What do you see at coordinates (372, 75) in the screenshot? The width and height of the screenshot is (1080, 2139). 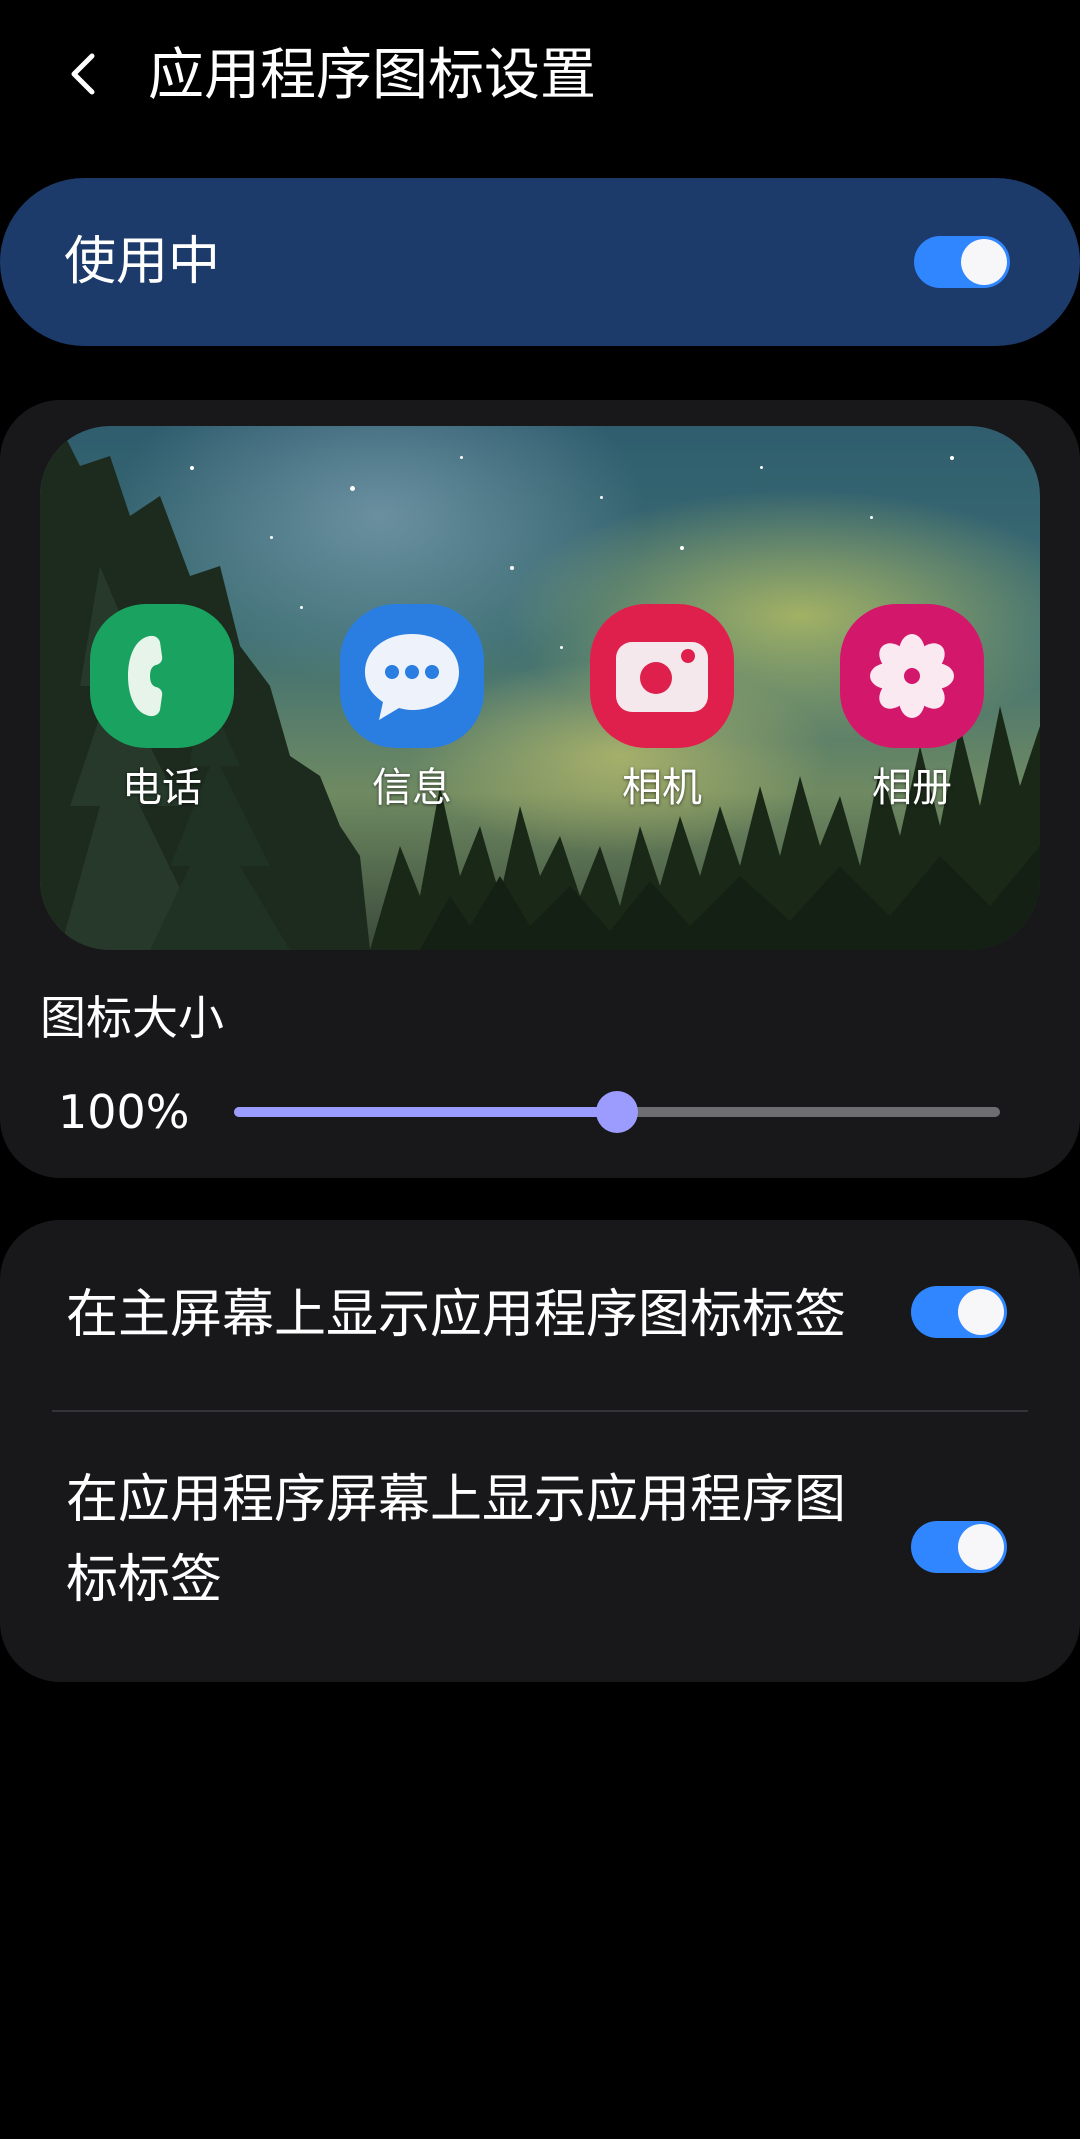 I see `page-title: 应用程序图标设置` at bounding box center [372, 75].